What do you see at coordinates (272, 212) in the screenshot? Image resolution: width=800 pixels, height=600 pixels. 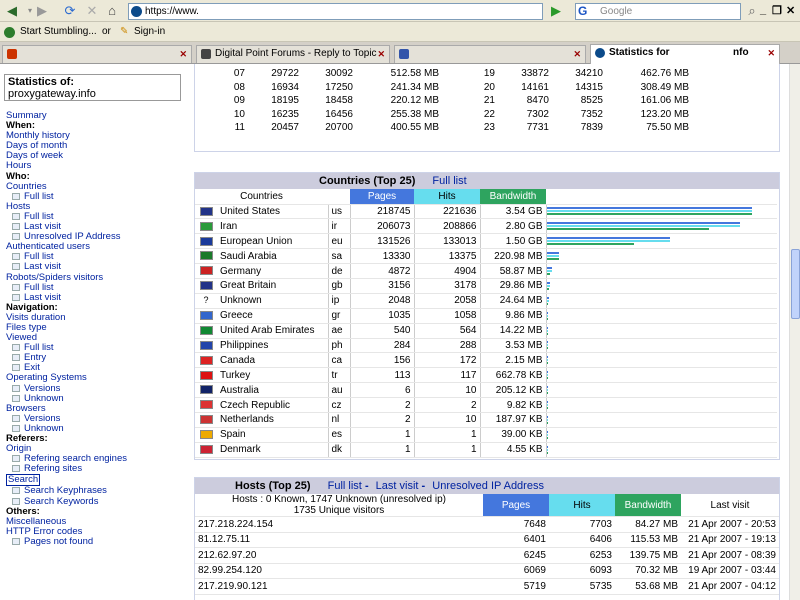 I see `country-name: United States` at bounding box center [272, 212].